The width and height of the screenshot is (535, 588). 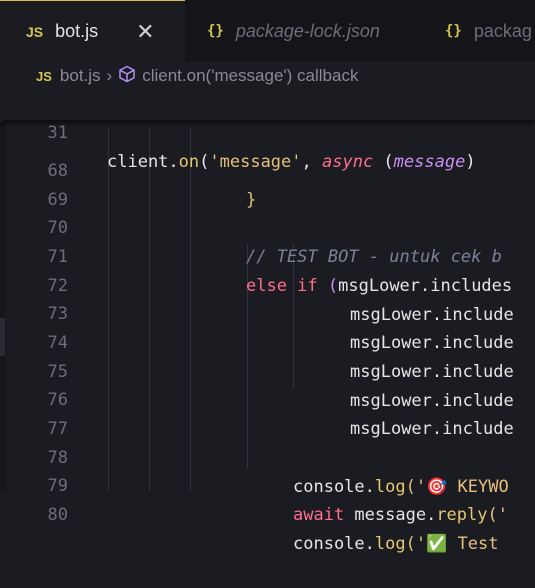 What do you see at coordinates (267, 284) in the screenshot?
I see `code-line: 72 msgLower.include` at bounding box center [267, 284].